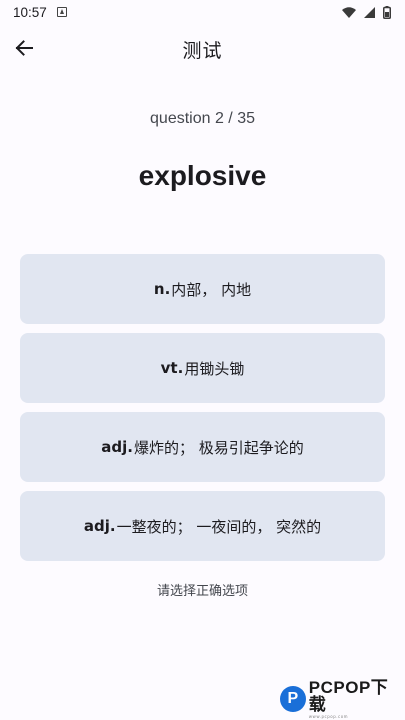 This screenshot has width=405, height=720. What do you see at coordinates (172, 368) in the screenshot?
I see `option-part-of-speech: vt.` at bounding box center [172, 368].